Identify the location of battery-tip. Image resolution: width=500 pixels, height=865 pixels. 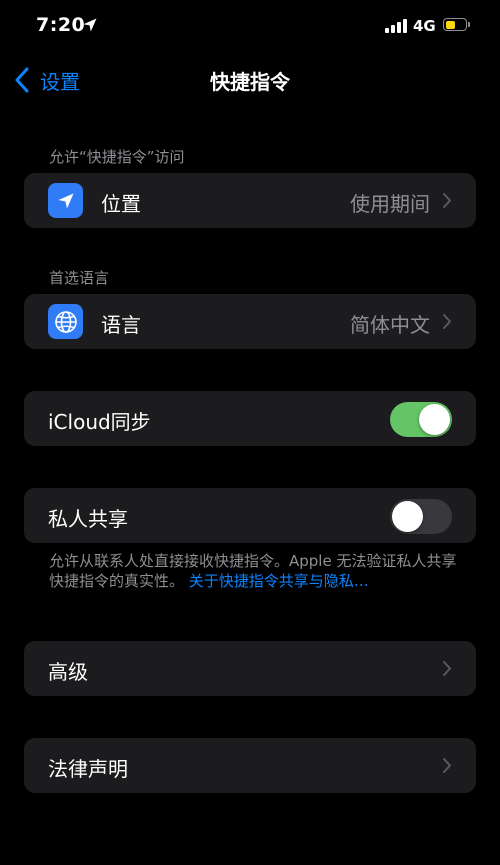
(469, 24).